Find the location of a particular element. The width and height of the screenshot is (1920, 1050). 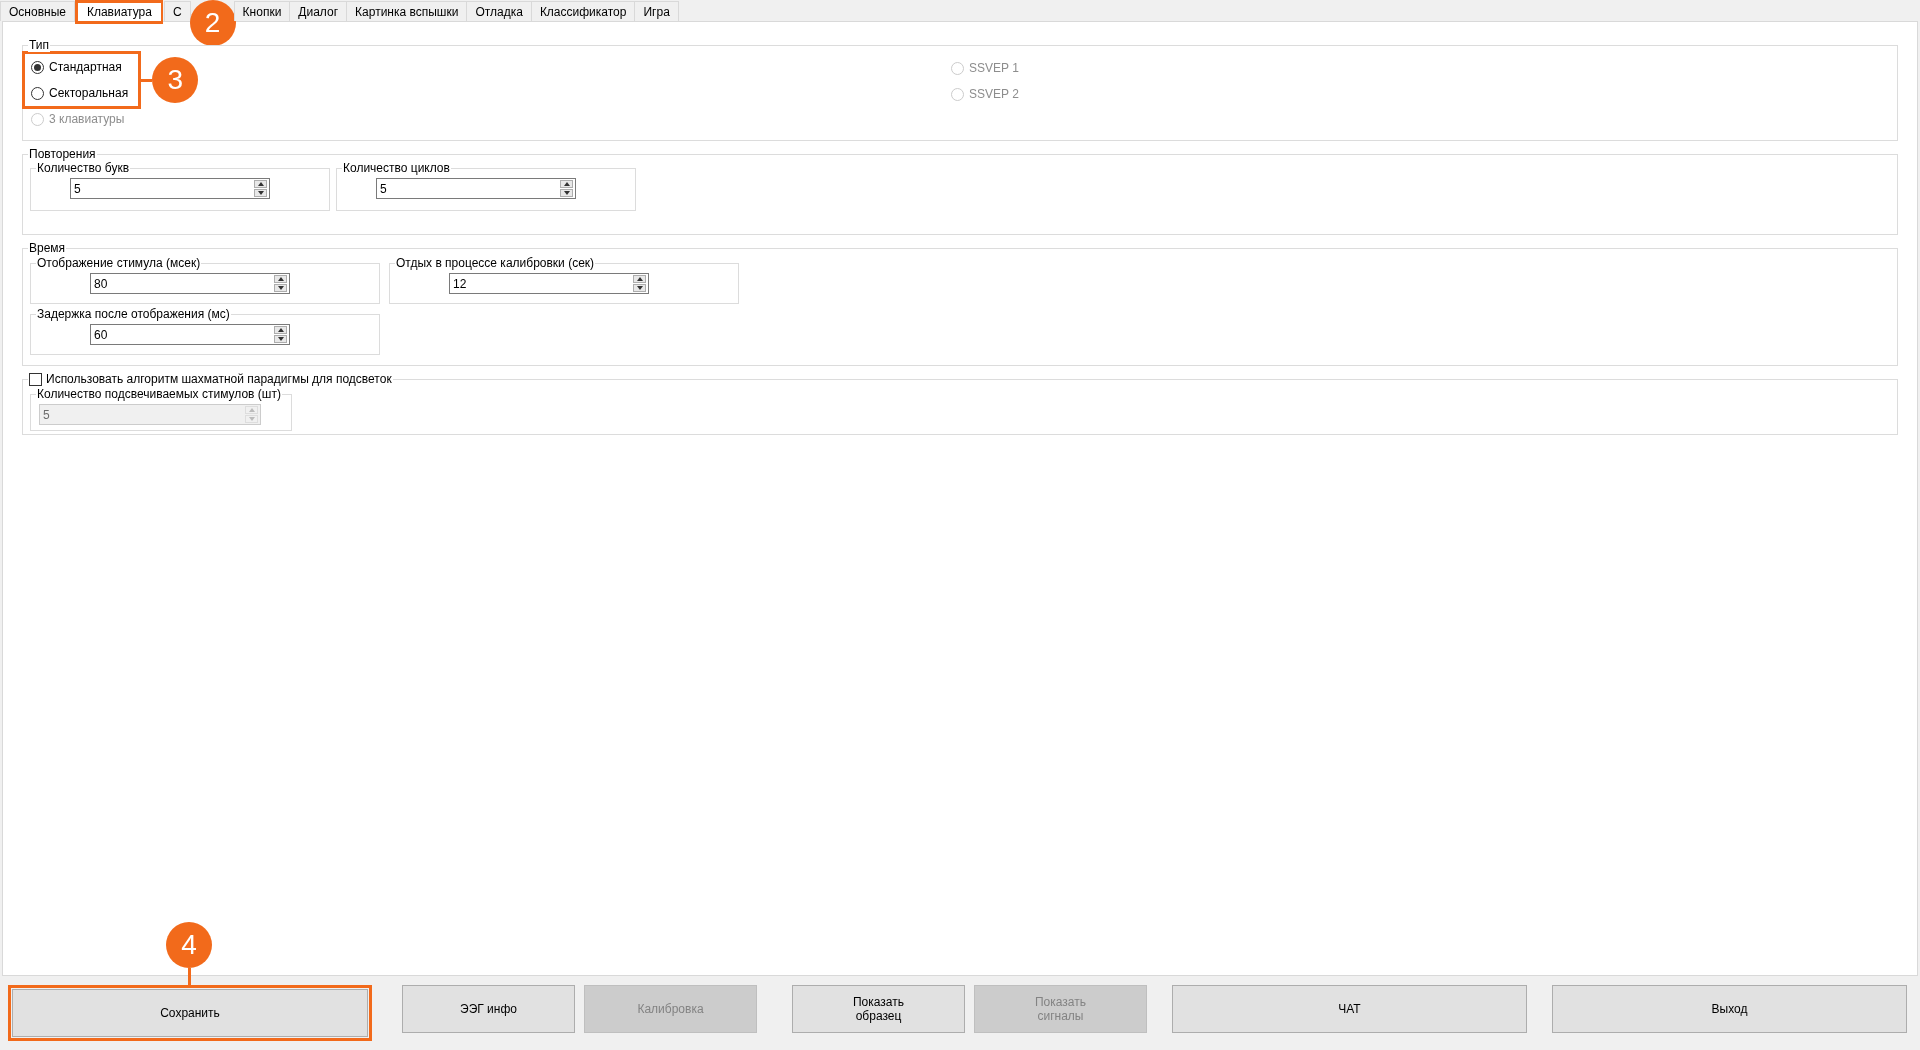

group-title: Тип is located at coordinates (39, 45).